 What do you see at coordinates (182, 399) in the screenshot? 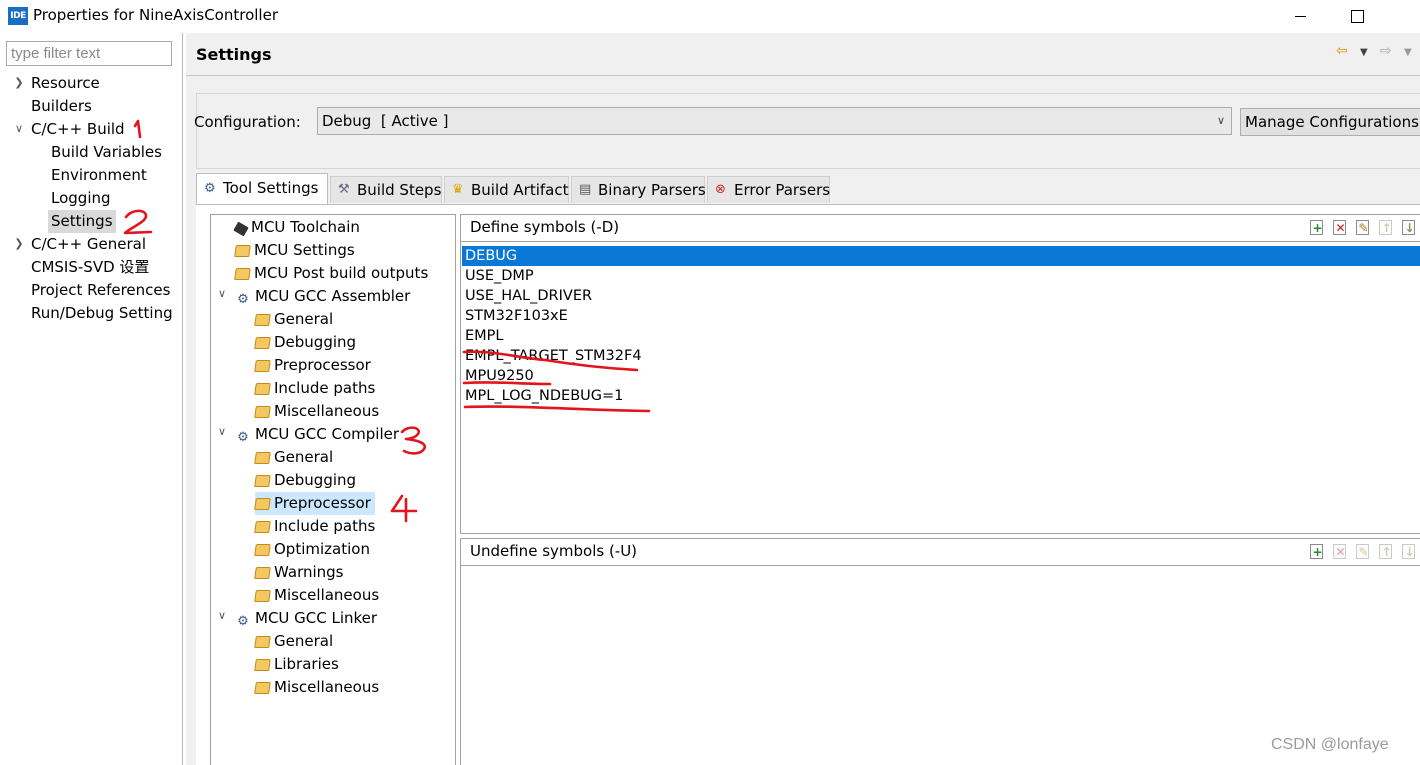
I see `pane-divider` at bounding box center [182, 399].